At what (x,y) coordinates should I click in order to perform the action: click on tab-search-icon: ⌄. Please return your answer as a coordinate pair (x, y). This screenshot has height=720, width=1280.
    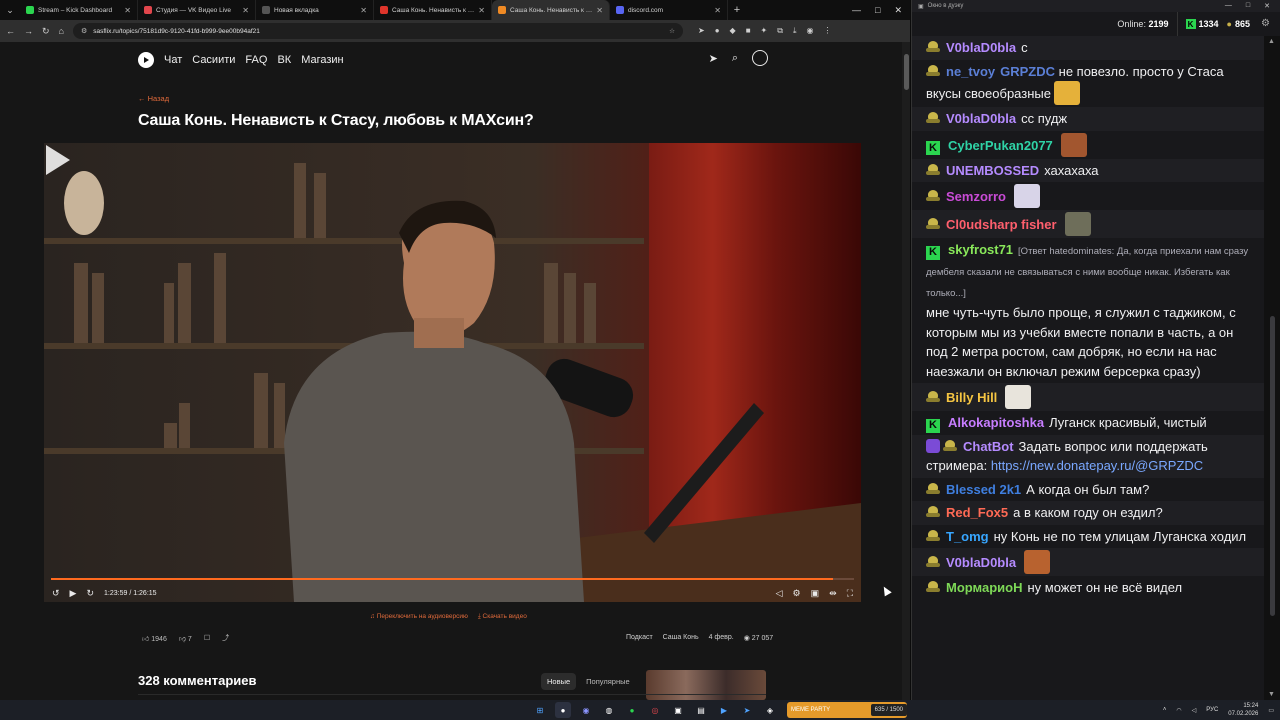
    Looking at the image, I should click on (10, 10).